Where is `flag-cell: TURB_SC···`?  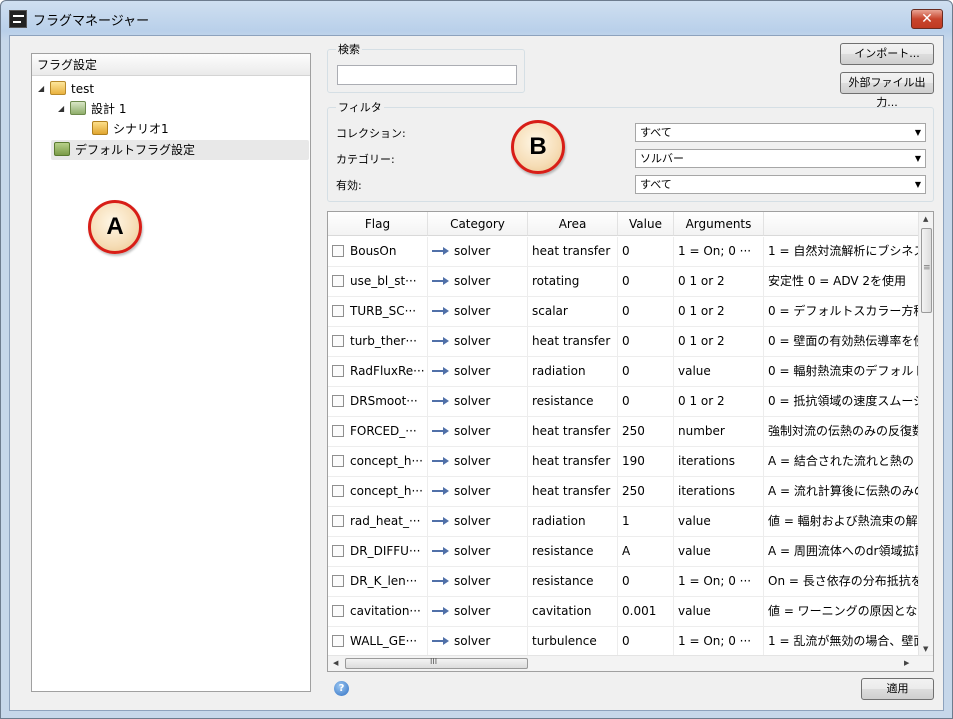
flag-cell: TURB_SC··· is located at coordinates (378, 312).